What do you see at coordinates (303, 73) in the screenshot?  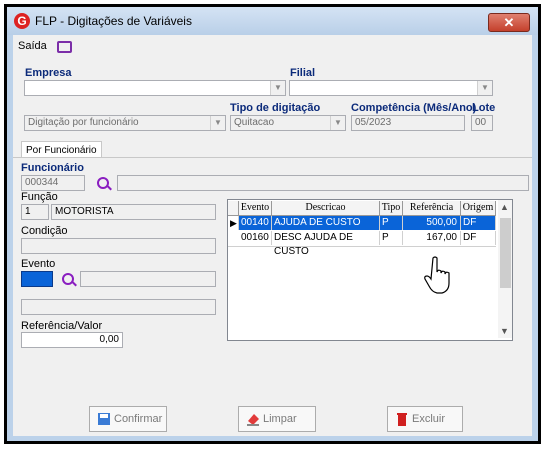 I see `filial-label: Filial` at bounding box center [303, 73].